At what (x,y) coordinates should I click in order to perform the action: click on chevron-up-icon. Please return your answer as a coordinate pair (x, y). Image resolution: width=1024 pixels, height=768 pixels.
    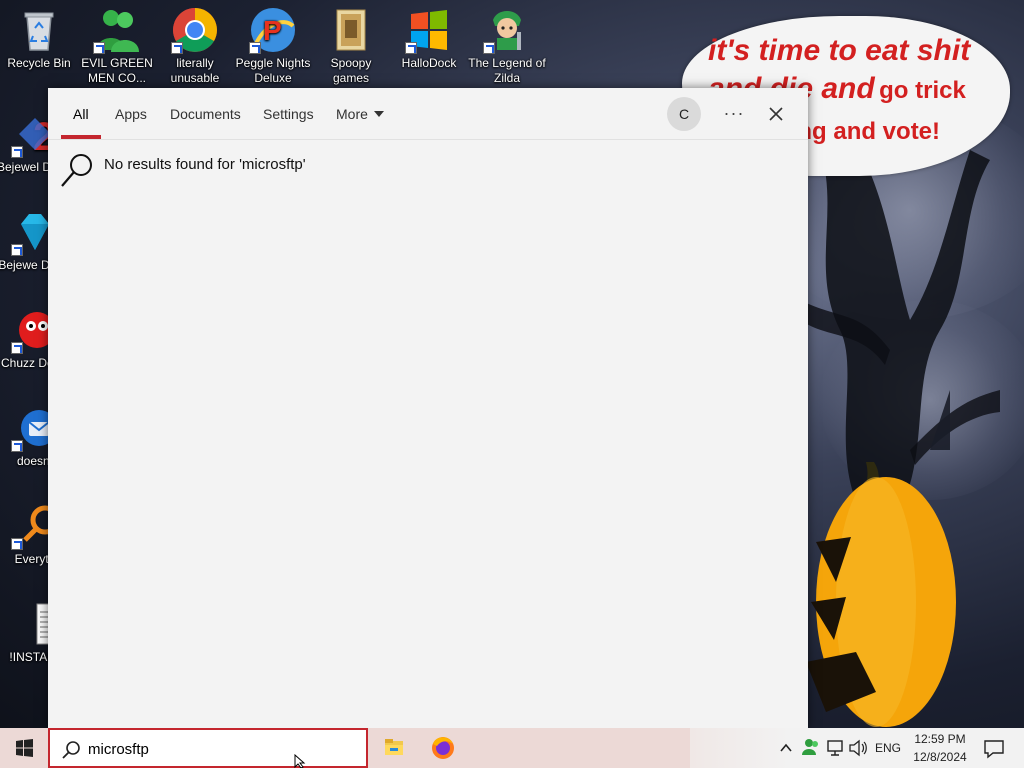
    Looking at the image, I should click on (786, 747).